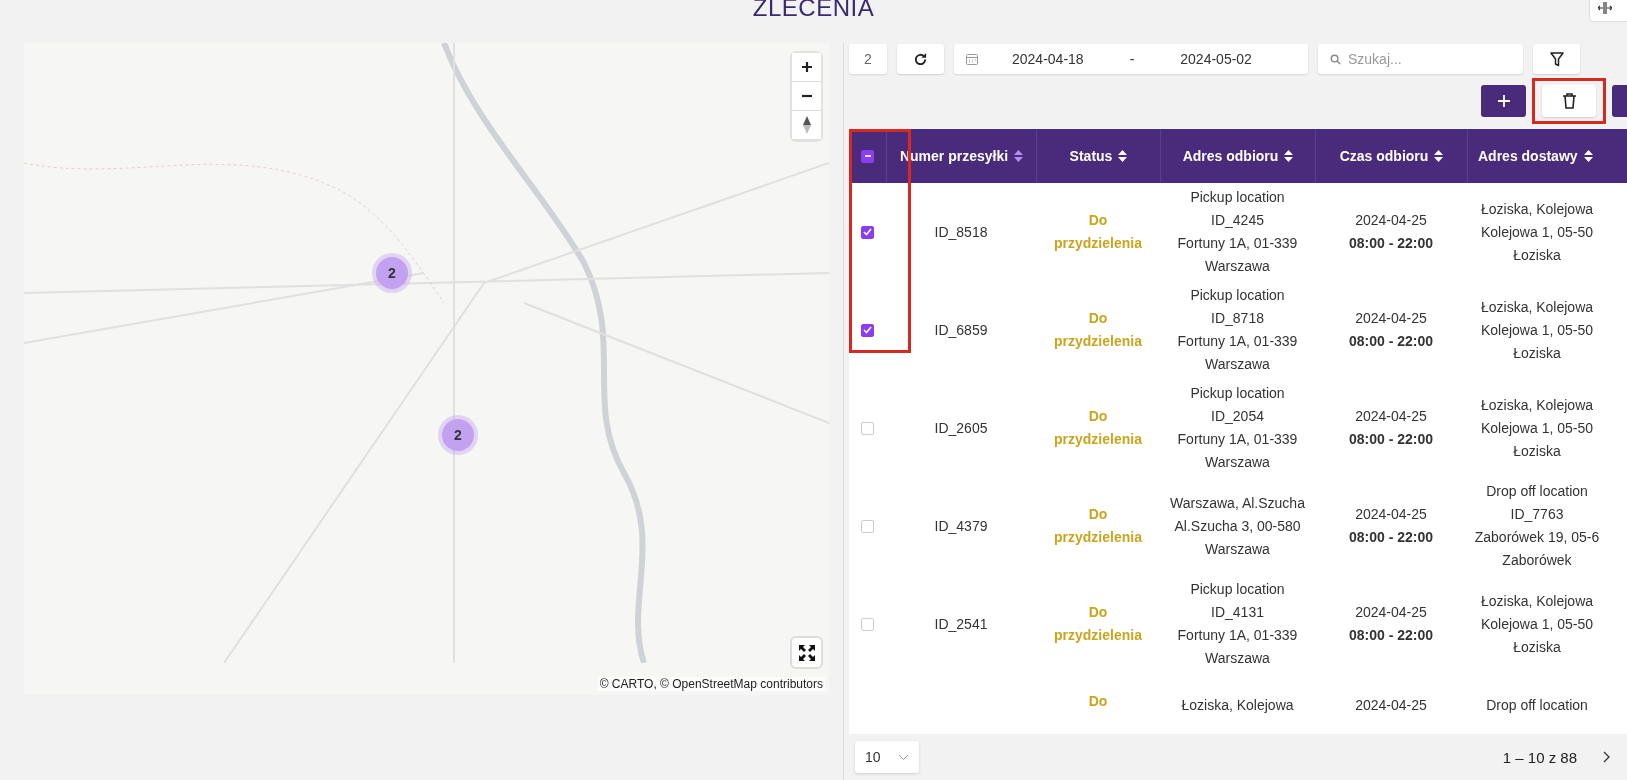  I want to click on chevron-right-icon, so click(1606, 757).